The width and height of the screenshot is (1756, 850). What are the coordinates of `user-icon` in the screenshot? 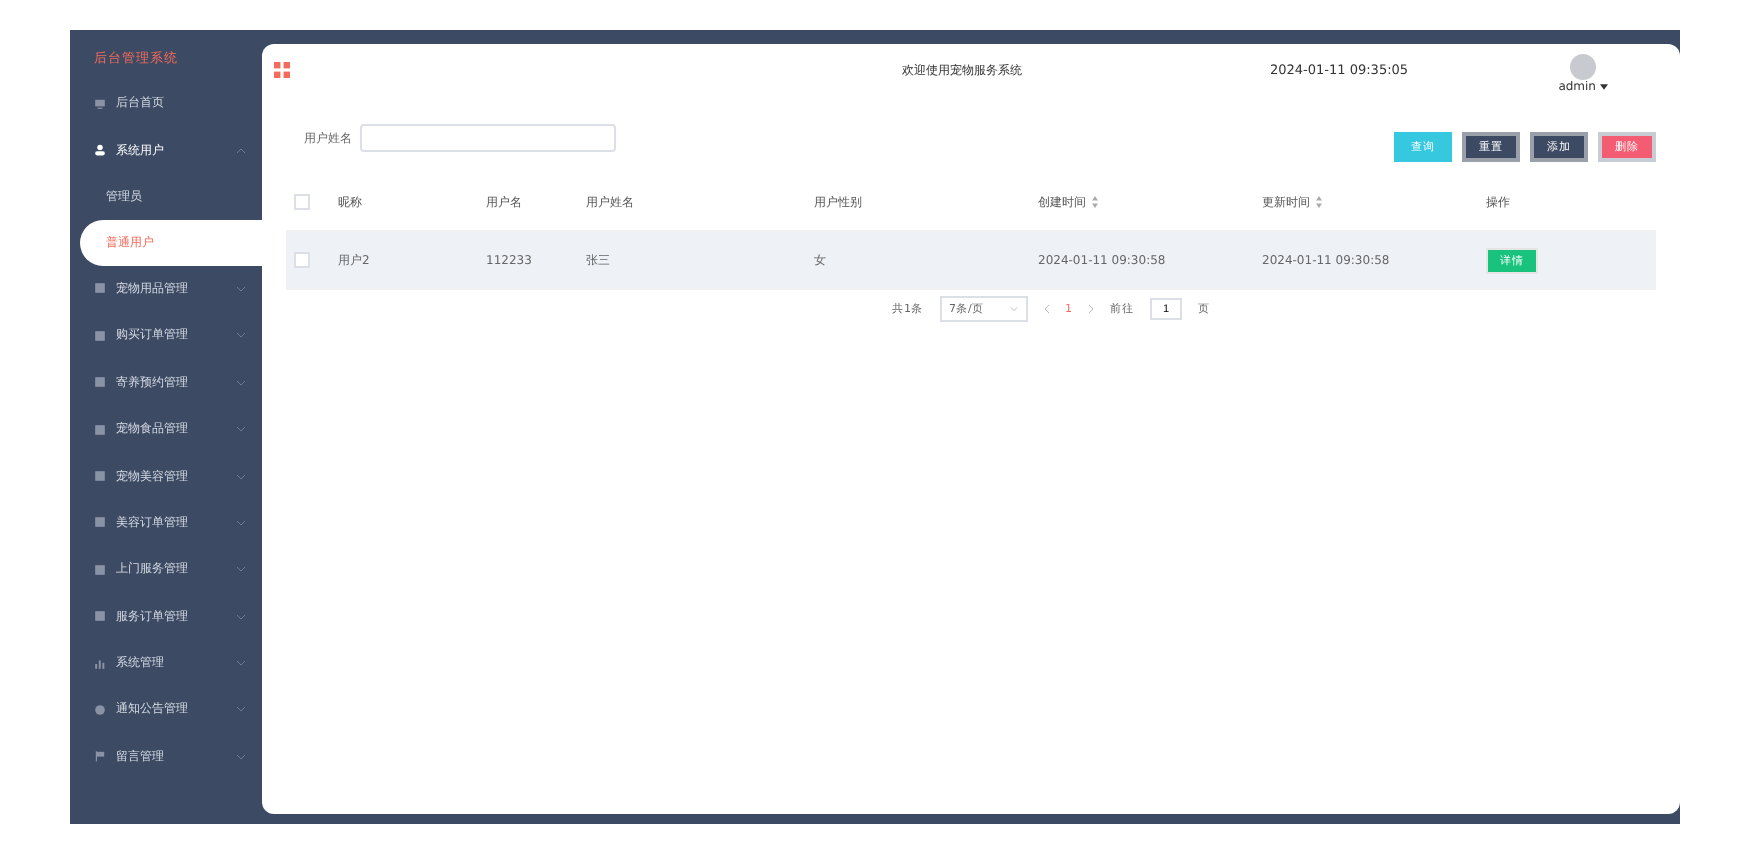 It's located at (100, 150).